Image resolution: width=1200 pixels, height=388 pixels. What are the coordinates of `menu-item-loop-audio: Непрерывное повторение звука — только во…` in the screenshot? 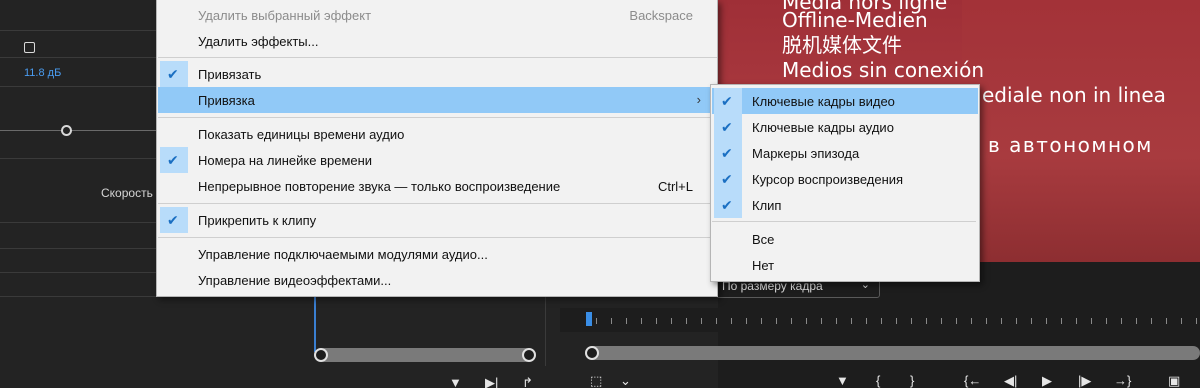 It's located at (437, 186).